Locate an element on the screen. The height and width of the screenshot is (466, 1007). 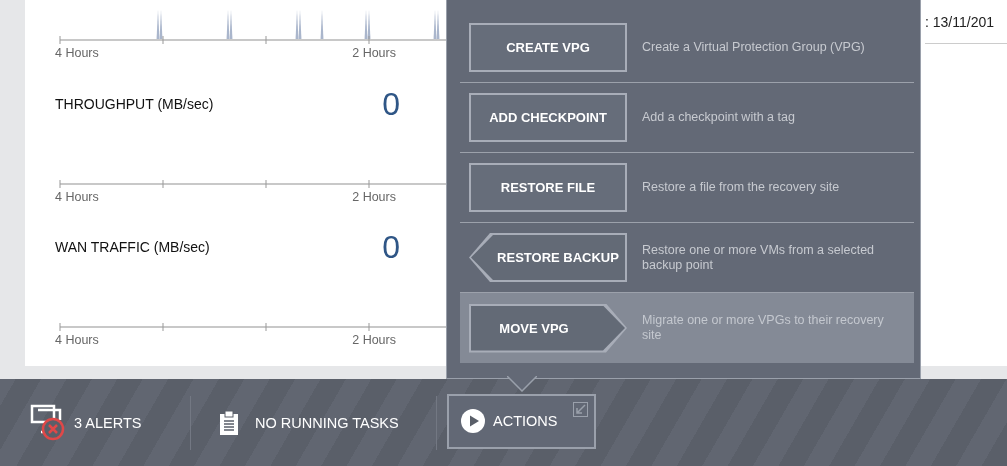
action-row: MOVE VPG Migrate one or more VPGs to their recovery site is located at coordinates (687, 328).